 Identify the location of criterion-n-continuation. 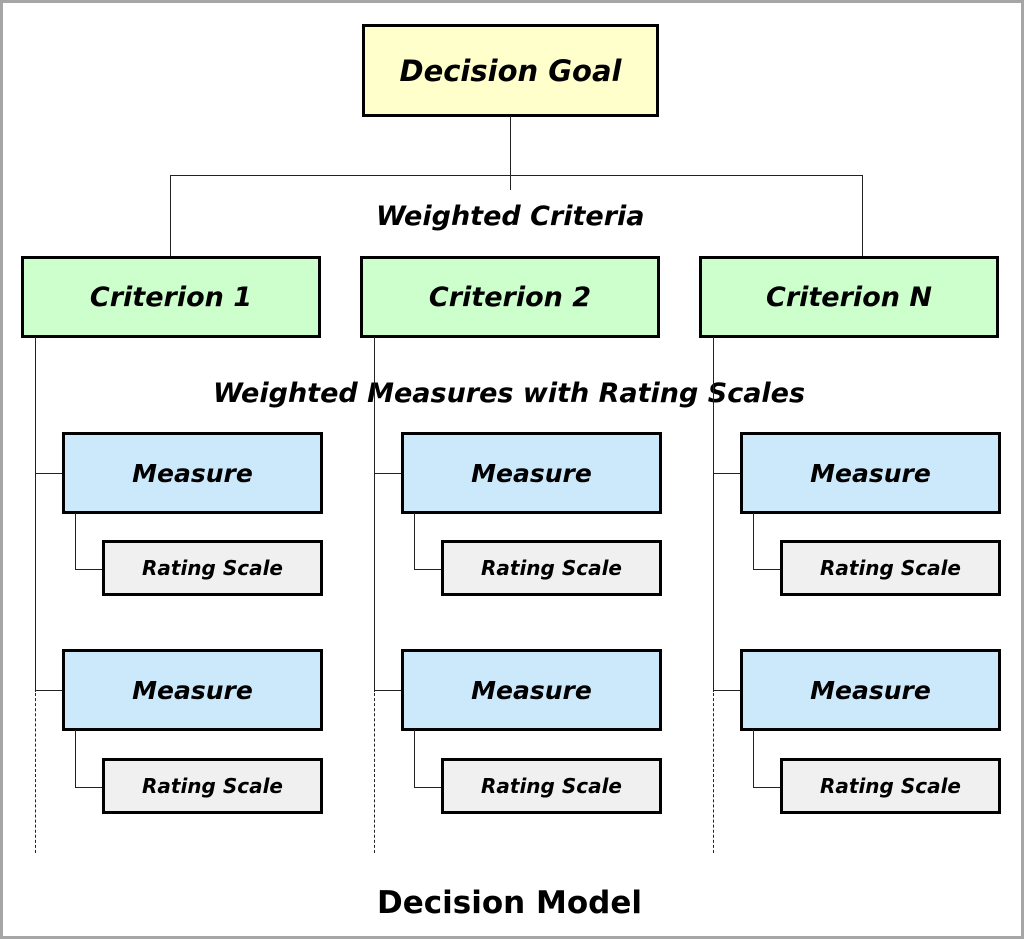
(713, 773).